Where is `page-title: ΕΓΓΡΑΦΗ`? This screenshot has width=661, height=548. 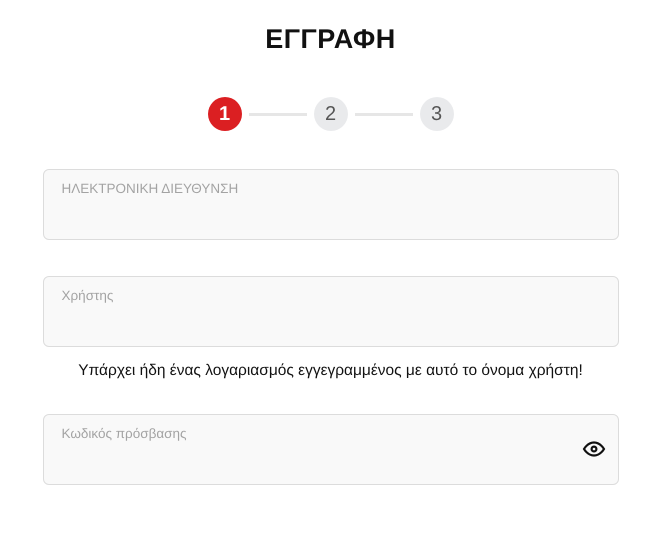
page-title: ΕΓΓΡΑΦΗ is located at coordinates (330, 39).